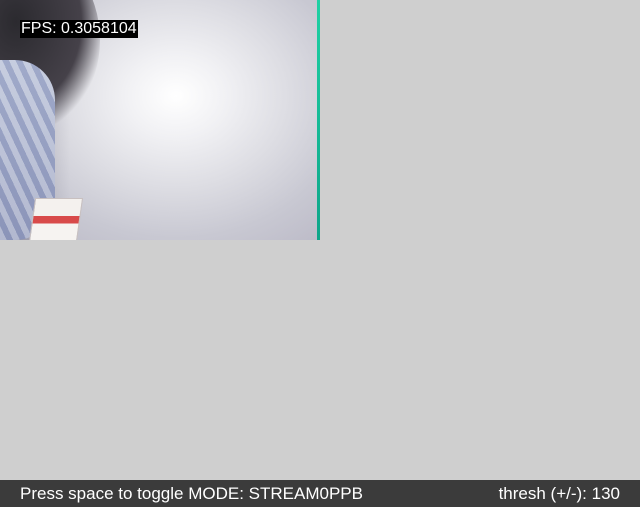 The width and height of the screenshot is (640, 507). Describe the element at coordinates (79, 29) in the screenshot. I see `fps-readout: FPS: 0.3058104` at that location.